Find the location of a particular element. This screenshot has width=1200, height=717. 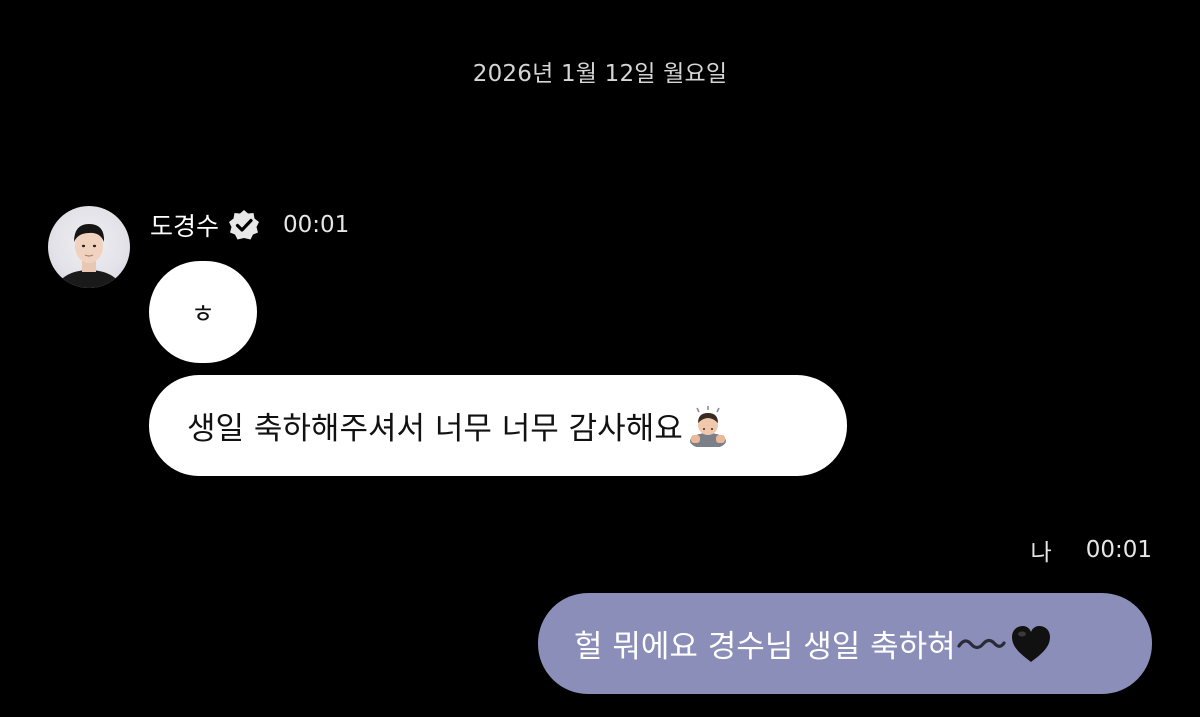

incoming-message-bubble: ㅎ is located at coordinates (203, 312).